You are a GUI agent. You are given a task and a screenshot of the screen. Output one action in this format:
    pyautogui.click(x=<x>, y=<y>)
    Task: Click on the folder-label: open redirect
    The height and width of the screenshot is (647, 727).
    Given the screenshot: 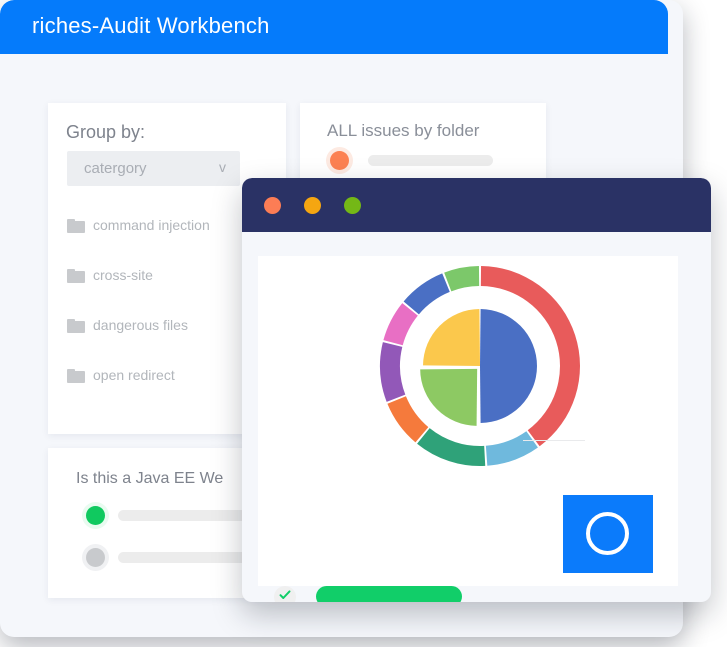 What is the action you would take?
    pyautogui.click(x=134, y=375)
    